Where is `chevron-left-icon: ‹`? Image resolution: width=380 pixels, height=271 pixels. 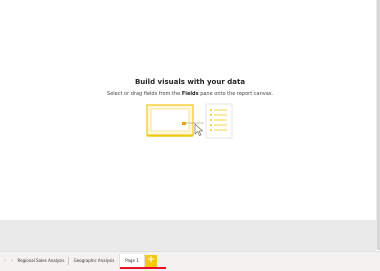
chevron-left-icon: ‹ is located at coordinates (5, 261).